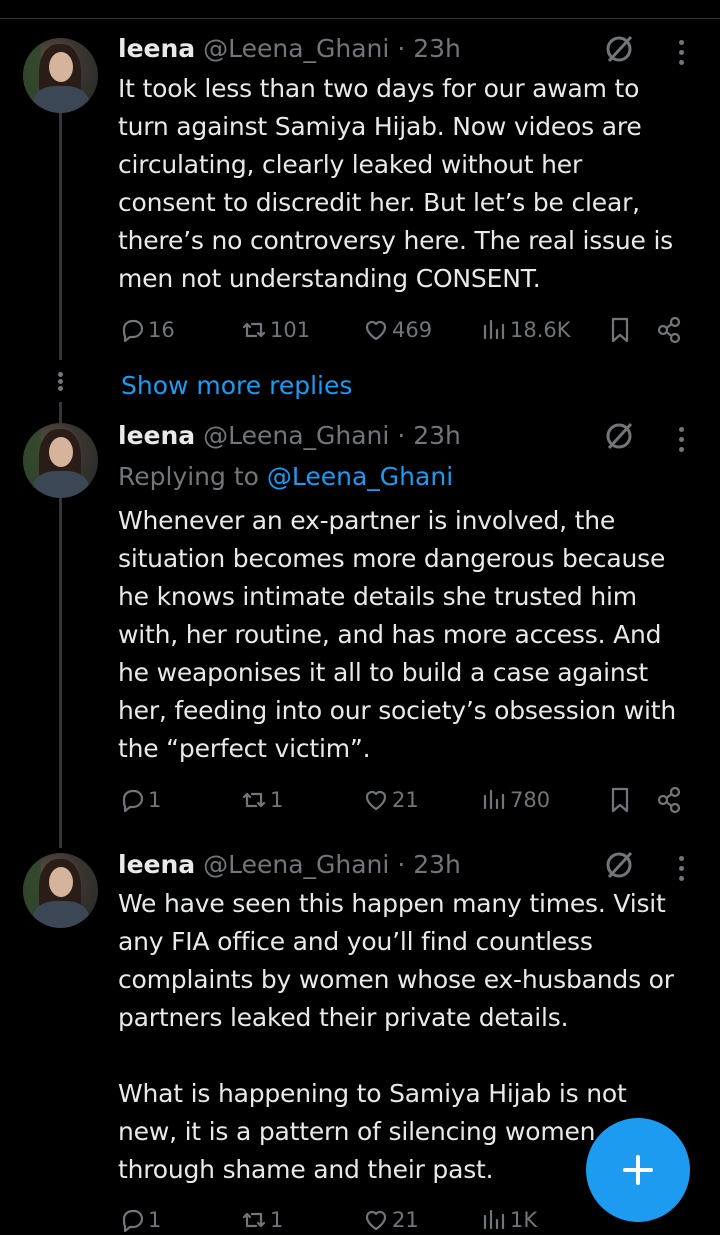 The width and height of the screenshot is (720, 1235). I want to click on view-count: 18.6K, so click(540, 330).